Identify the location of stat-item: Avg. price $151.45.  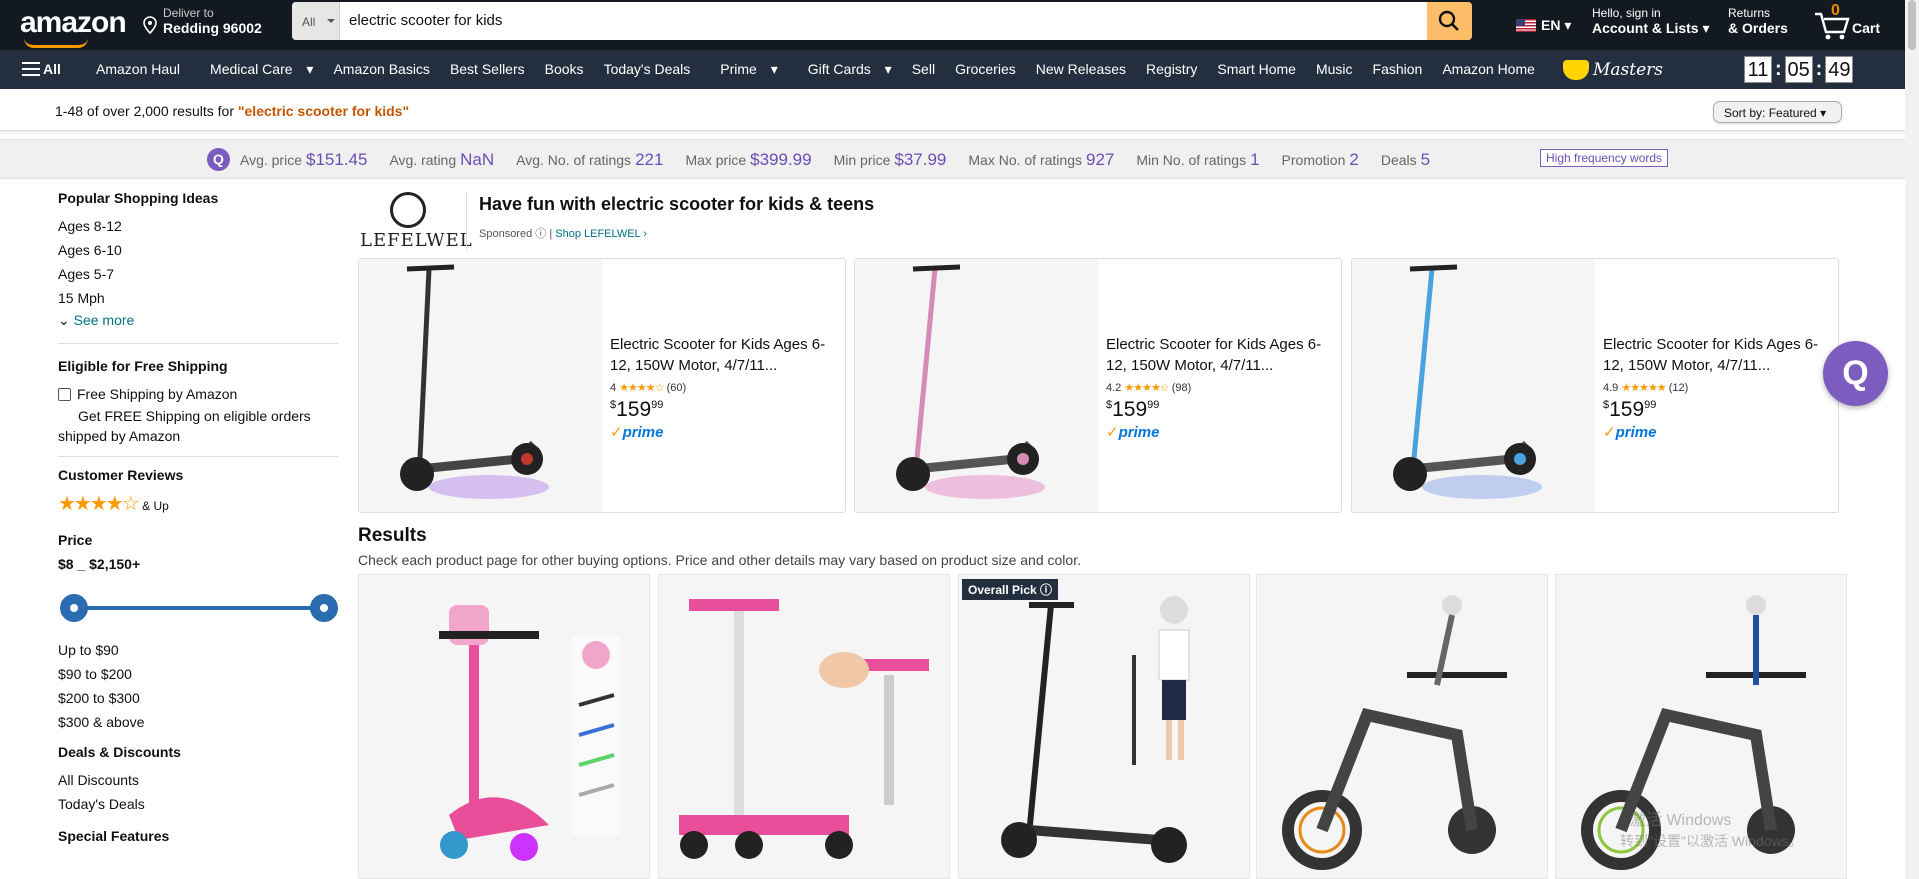
(303, 160).